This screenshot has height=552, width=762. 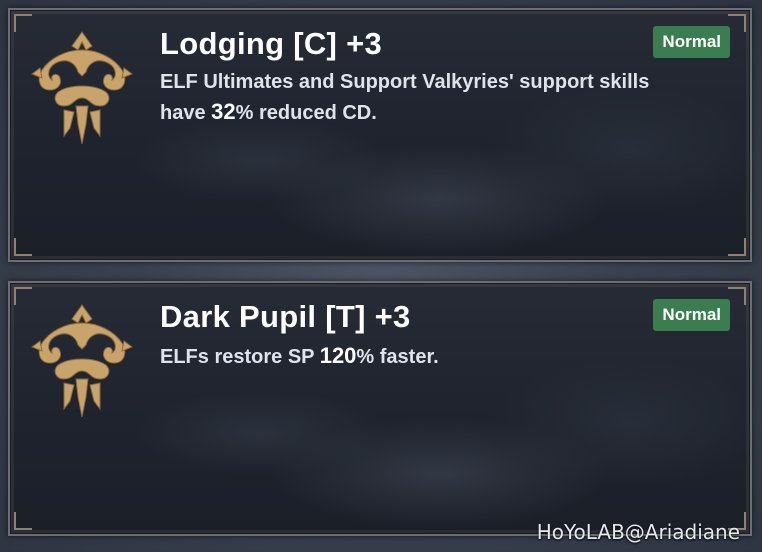 What do you see at coordinates (306, 113) in the screenshot?
I see `desc-text: % reduced CD.` at bounding box center [306, 113].